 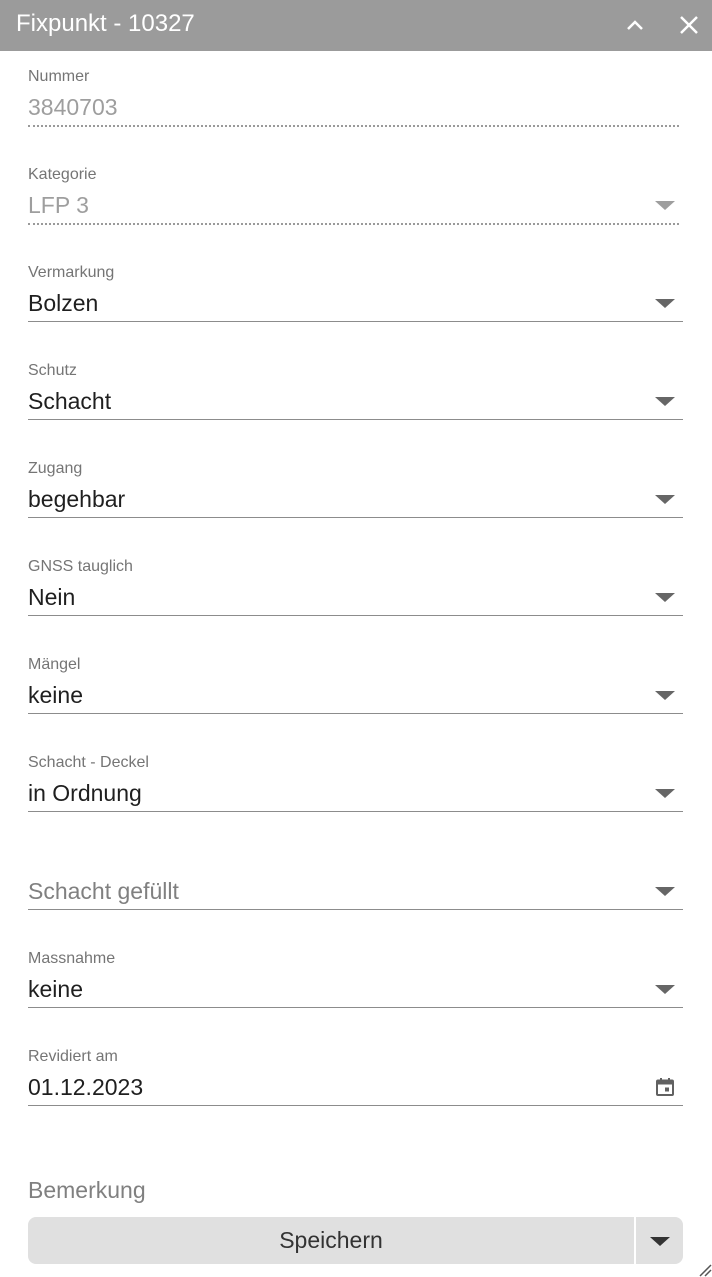 I want to click on schutz-label: Schutz, so click(x=52, y=370).